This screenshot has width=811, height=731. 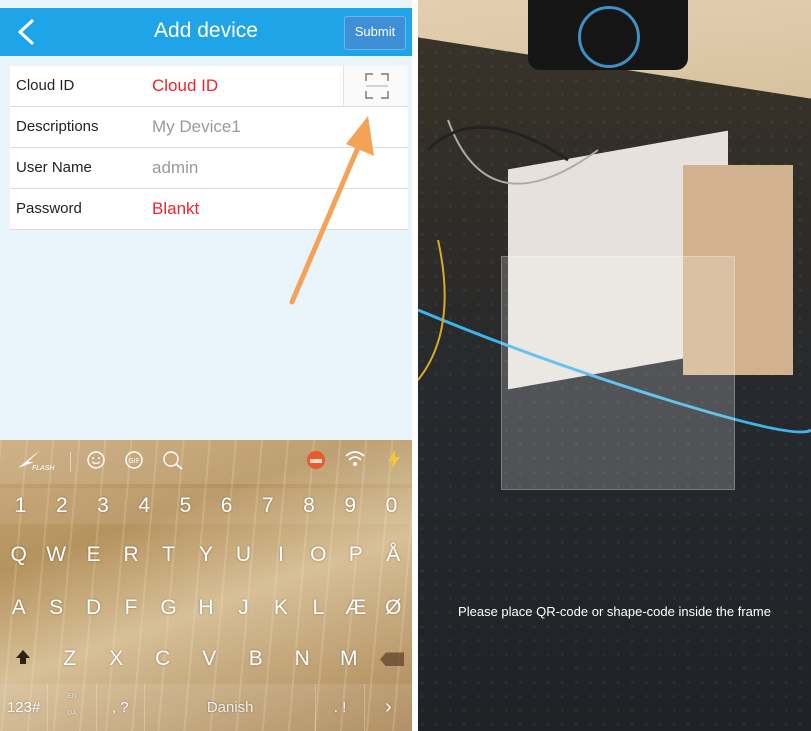 I want to click on key-g: G, so click(x=168, y=608).